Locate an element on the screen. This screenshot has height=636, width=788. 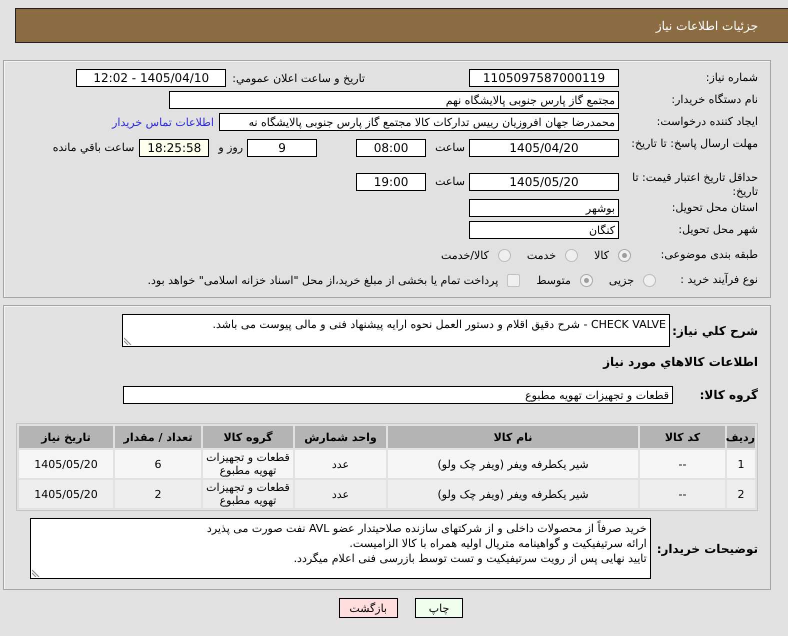
province-field: بوشهر is located at coordinates (544, 208).